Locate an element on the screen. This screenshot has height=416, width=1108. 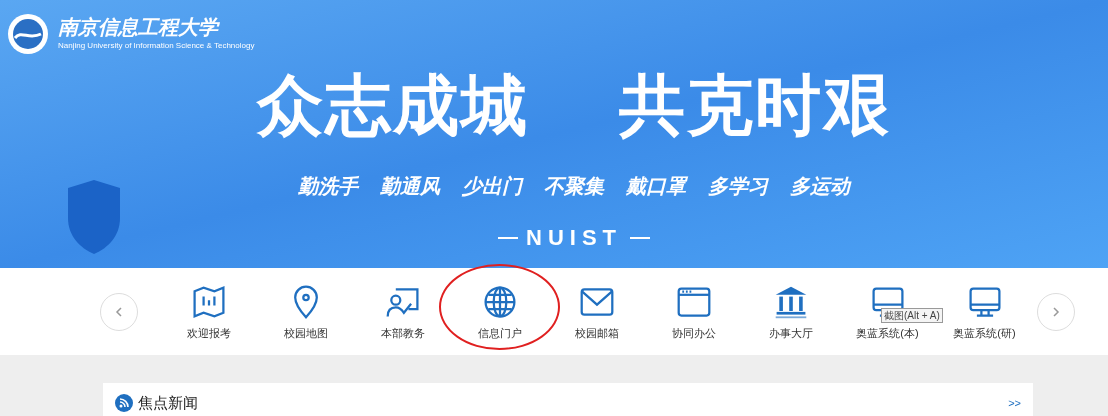
nav-link: 信息门户 is located at coordinates (499, 332).